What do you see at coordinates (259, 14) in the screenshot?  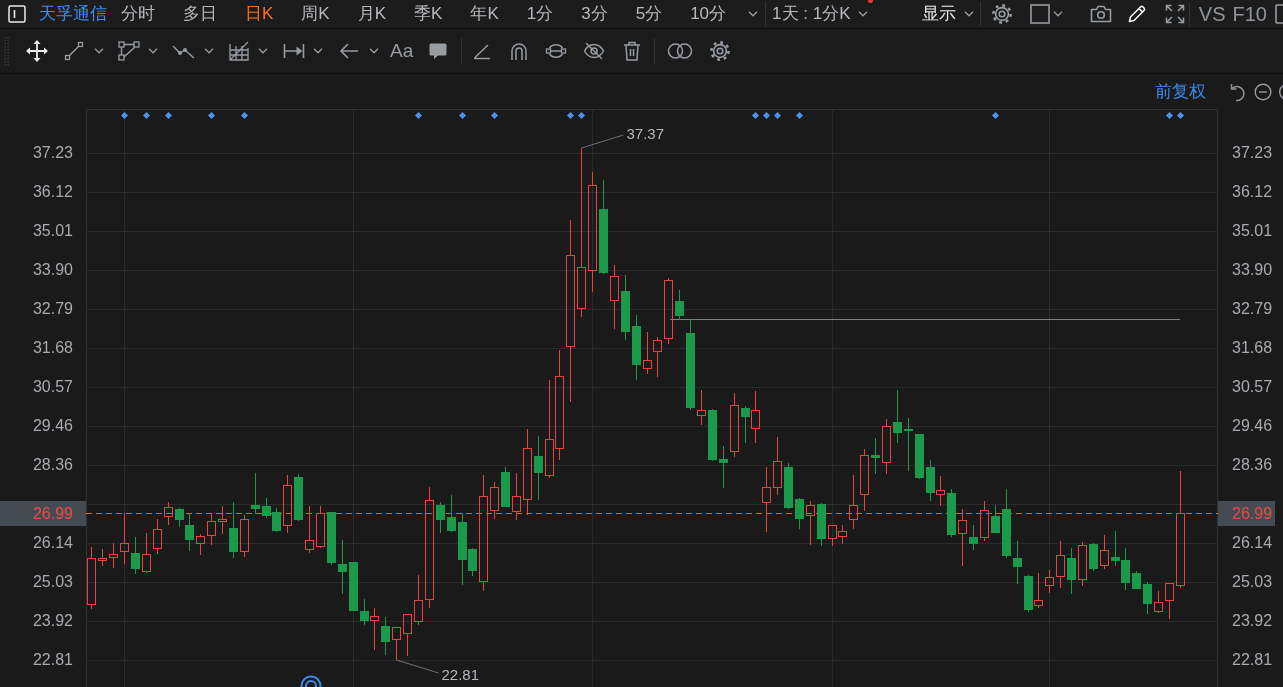 I see `period-tab: 日K` at bounding box center [259, 14].